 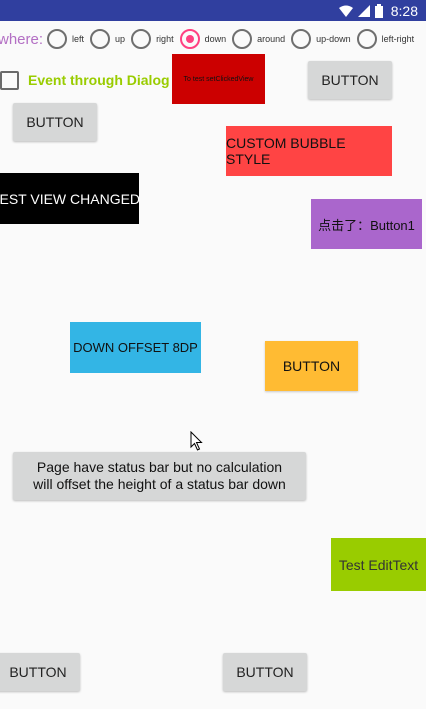 I want to click on clicked-info-view: 点击了：Button1, so click(x=366, y=224).